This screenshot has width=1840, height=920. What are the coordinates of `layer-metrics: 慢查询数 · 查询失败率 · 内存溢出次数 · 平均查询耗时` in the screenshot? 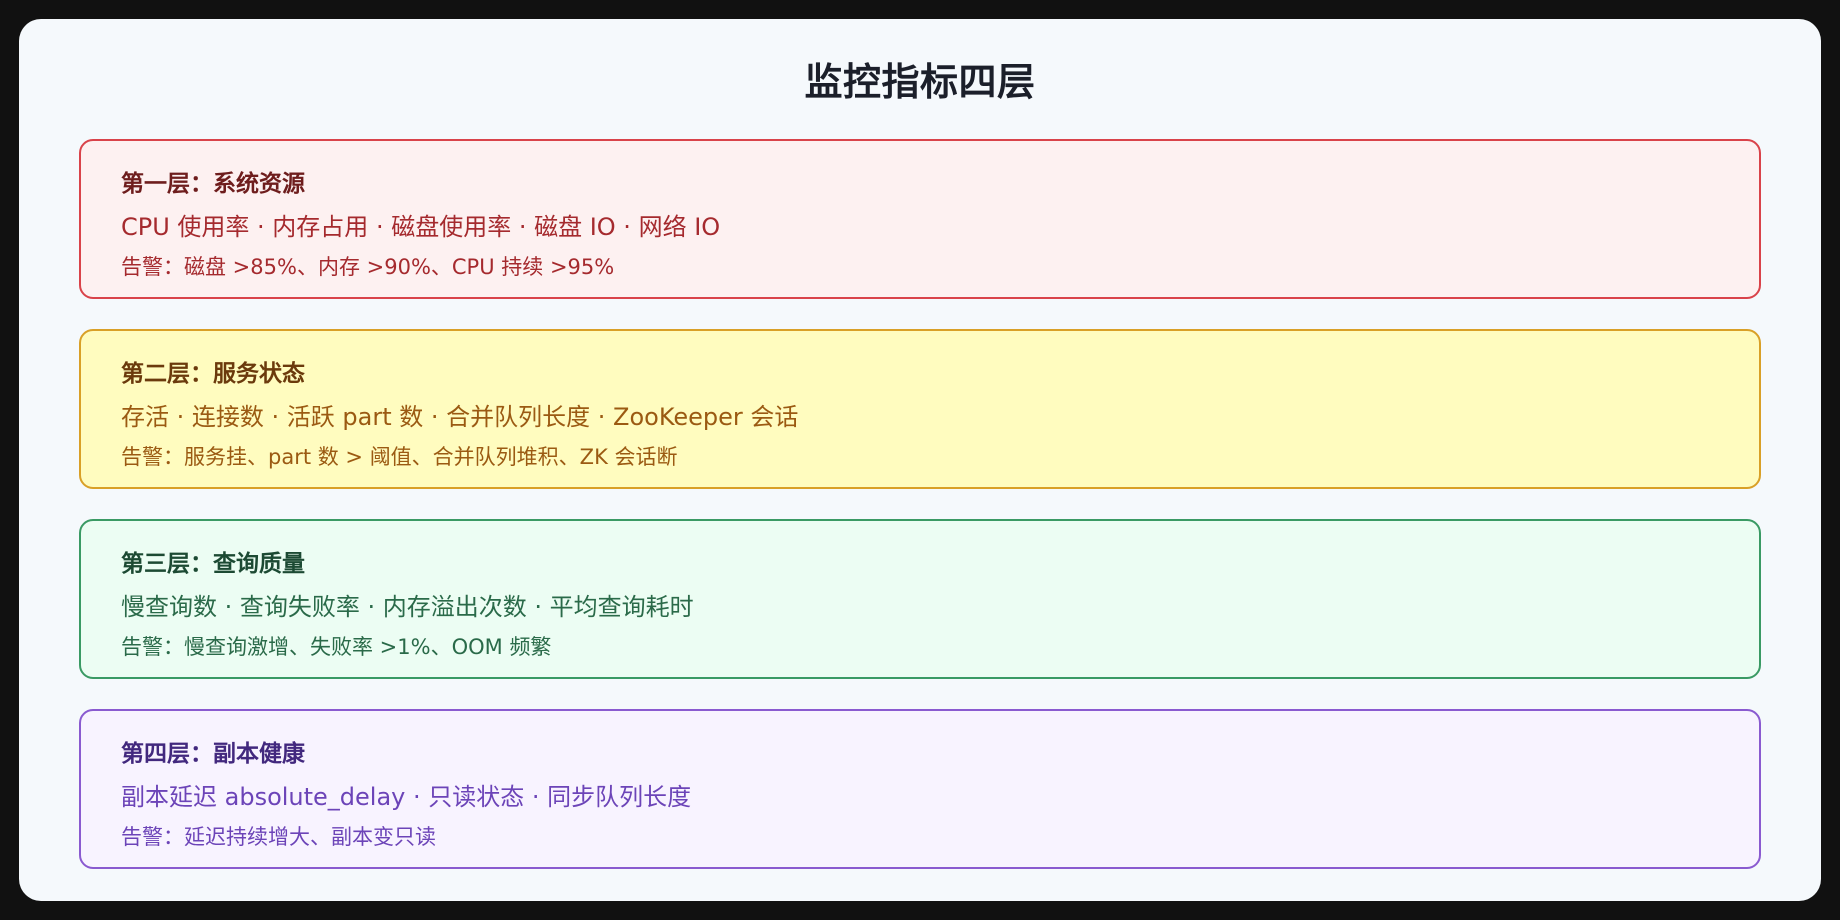 It's located at (407, 607).